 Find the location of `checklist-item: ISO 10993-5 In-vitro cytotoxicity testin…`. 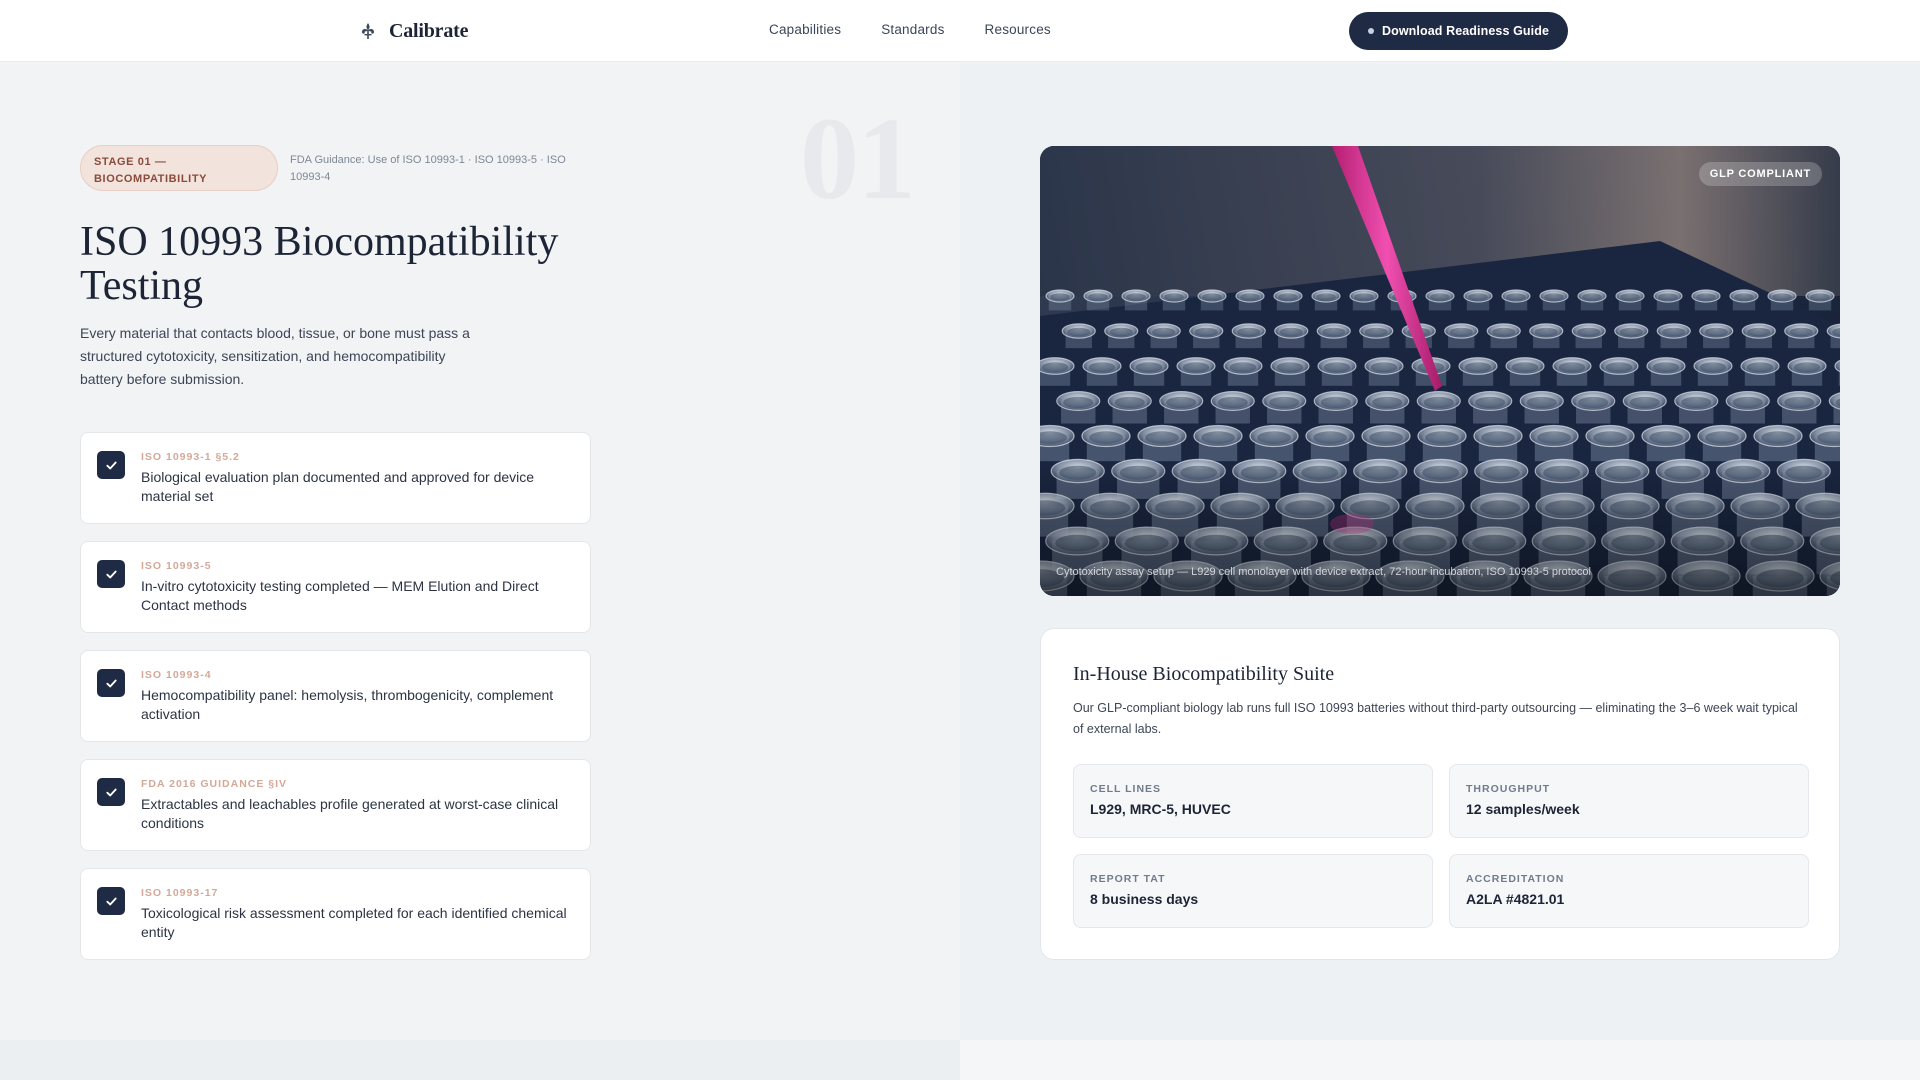

checklist-item: ISO 10993-5 In-vitro cytotoxicity testin… is located at coordinates (335, 587).